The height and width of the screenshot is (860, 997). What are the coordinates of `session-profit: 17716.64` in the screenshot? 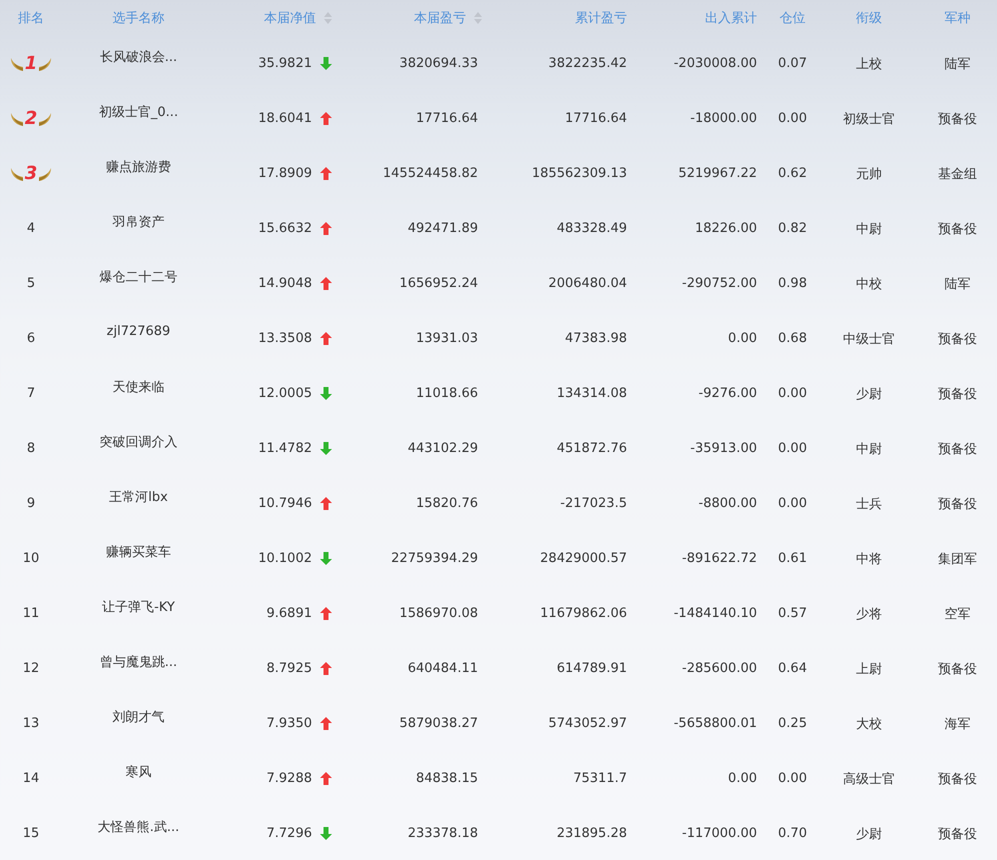 It's located at (447, 118).